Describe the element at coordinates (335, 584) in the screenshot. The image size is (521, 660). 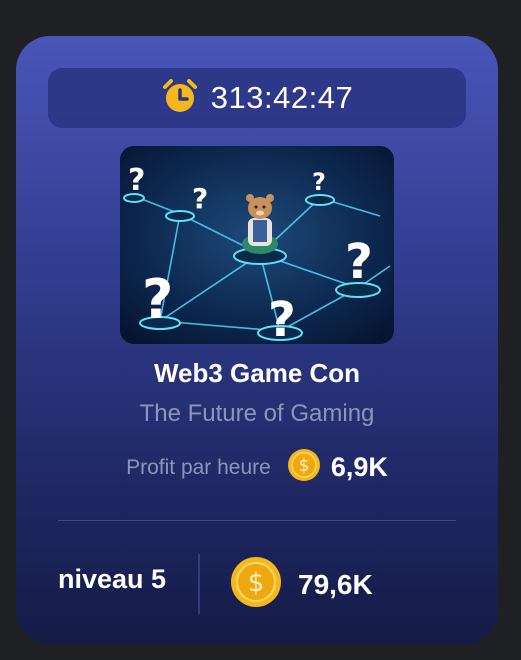
I see `cost-value: 79,6K` at that location.